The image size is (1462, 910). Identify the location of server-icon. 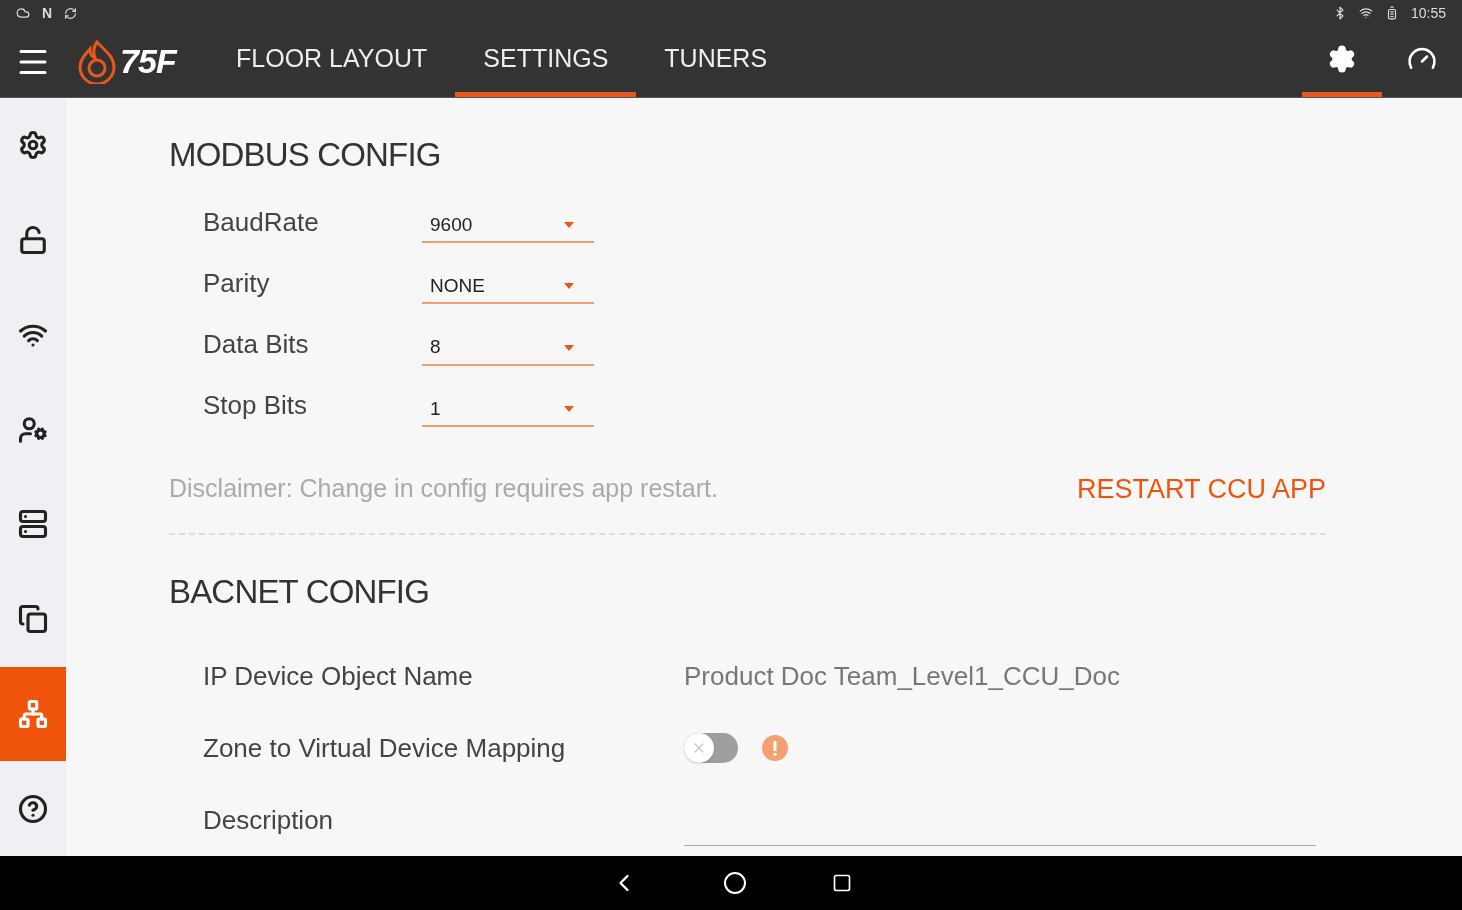
(33, 524).